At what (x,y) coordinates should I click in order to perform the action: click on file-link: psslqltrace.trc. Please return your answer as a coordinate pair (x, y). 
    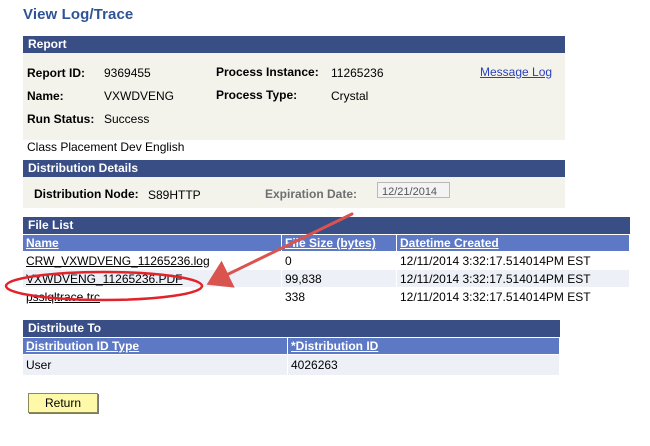
    Looking at the image, I should click on (63, 297).